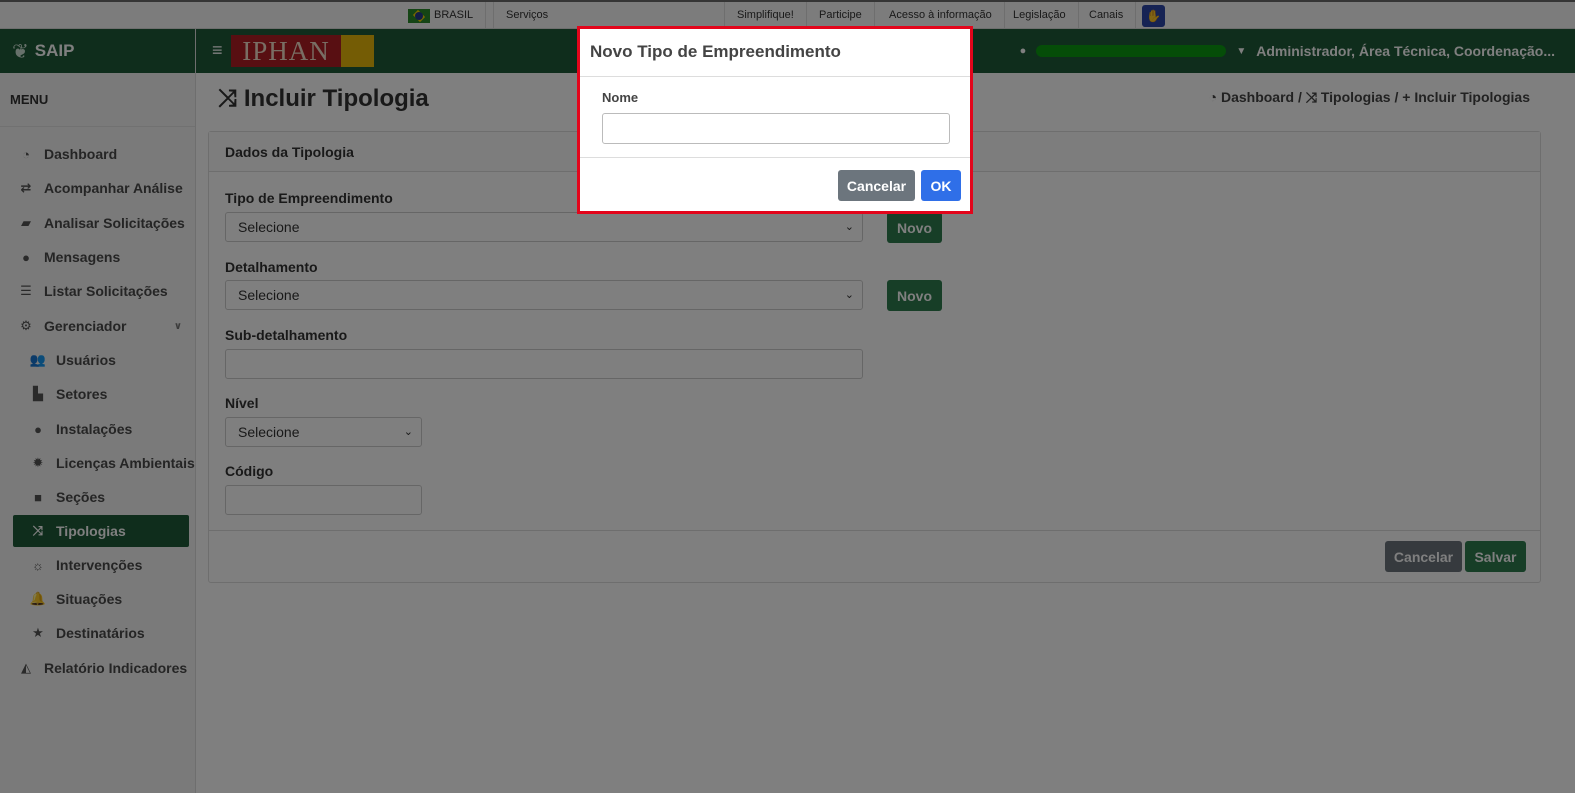 This screenshot has height=793, width=1575. Describe the element at coordinates (941, 185) in the screenshot. I see `modal-ok-button: OK` at that location.